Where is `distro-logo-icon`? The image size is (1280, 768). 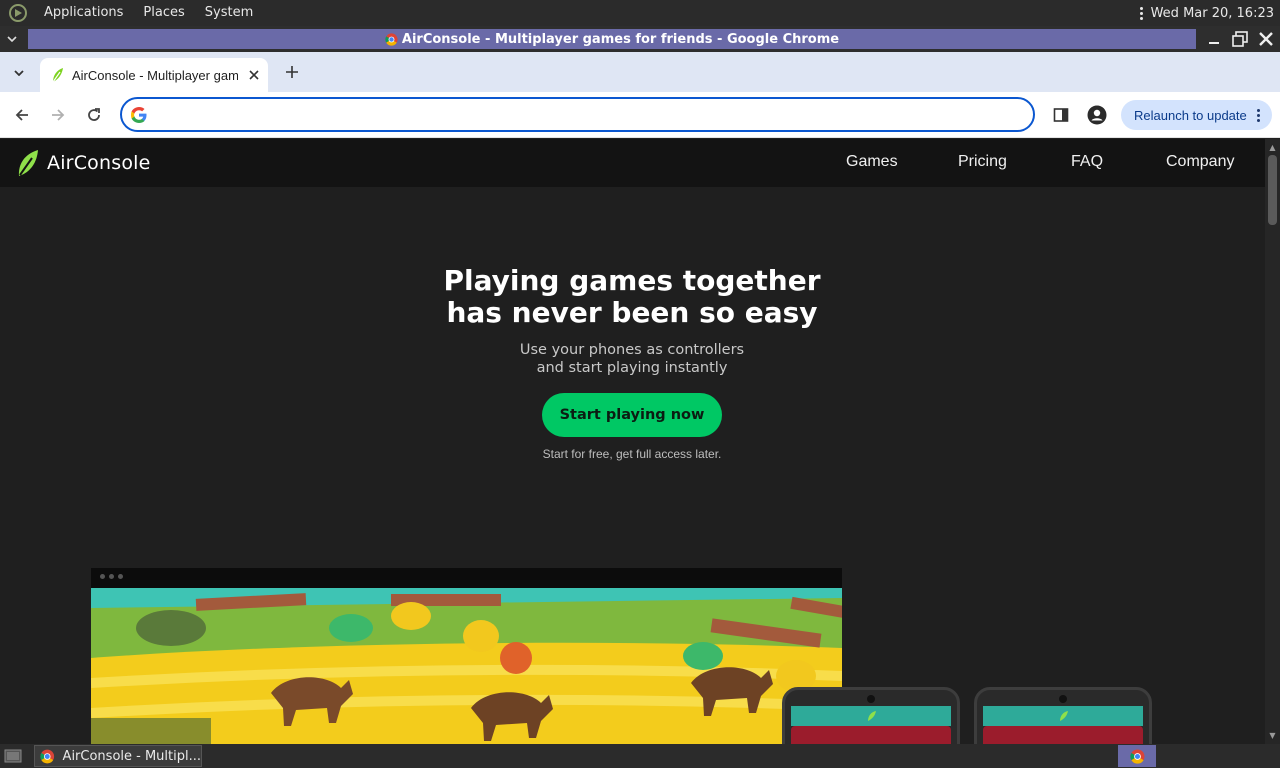
distro-logo-icon is located at coordinates (18, 13).